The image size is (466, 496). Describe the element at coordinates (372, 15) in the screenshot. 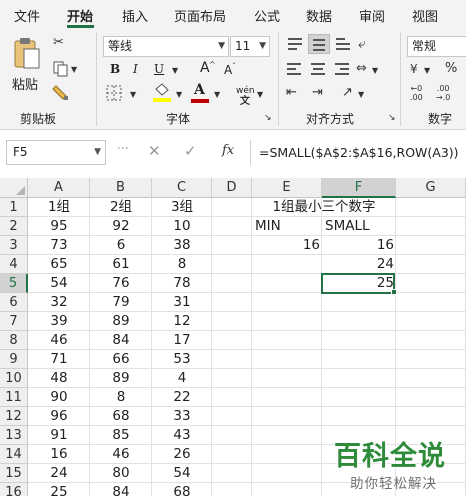

I see `tab-review: 审阅` at that location.